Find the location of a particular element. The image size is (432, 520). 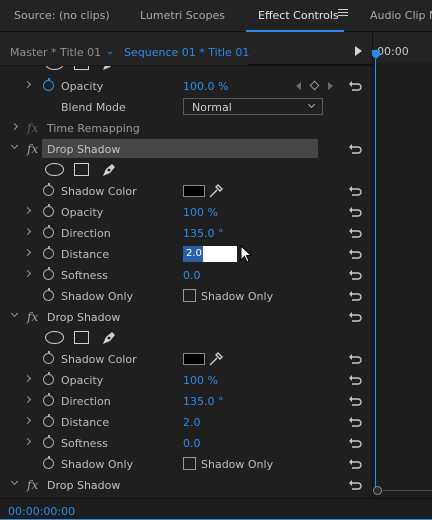

tab-audio-clip-mixer: Audio Clip Mi is located at coordinates (401, 15).